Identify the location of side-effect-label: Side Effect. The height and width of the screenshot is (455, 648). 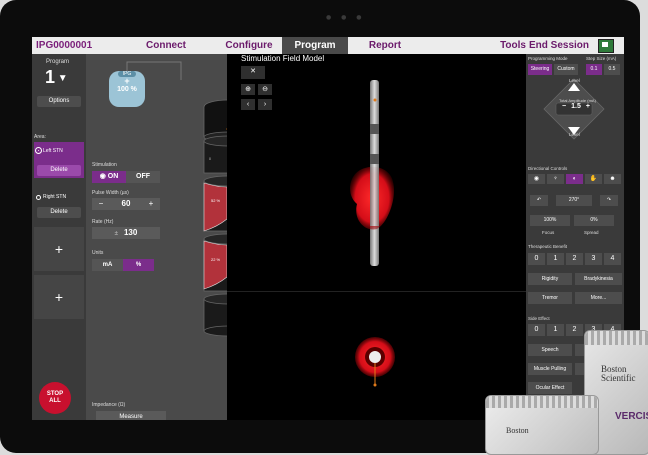
(539, 318).